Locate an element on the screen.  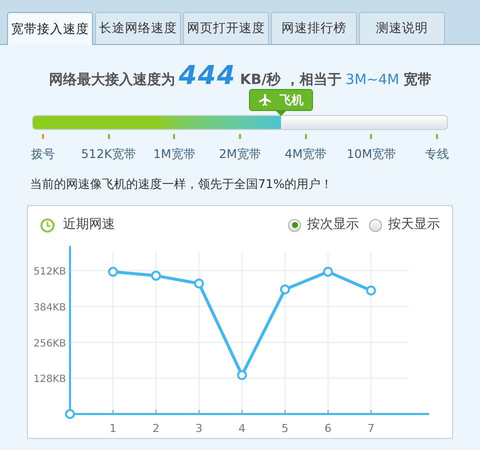
speed-level-label: 拨号 is located at coordinates (42, 154).